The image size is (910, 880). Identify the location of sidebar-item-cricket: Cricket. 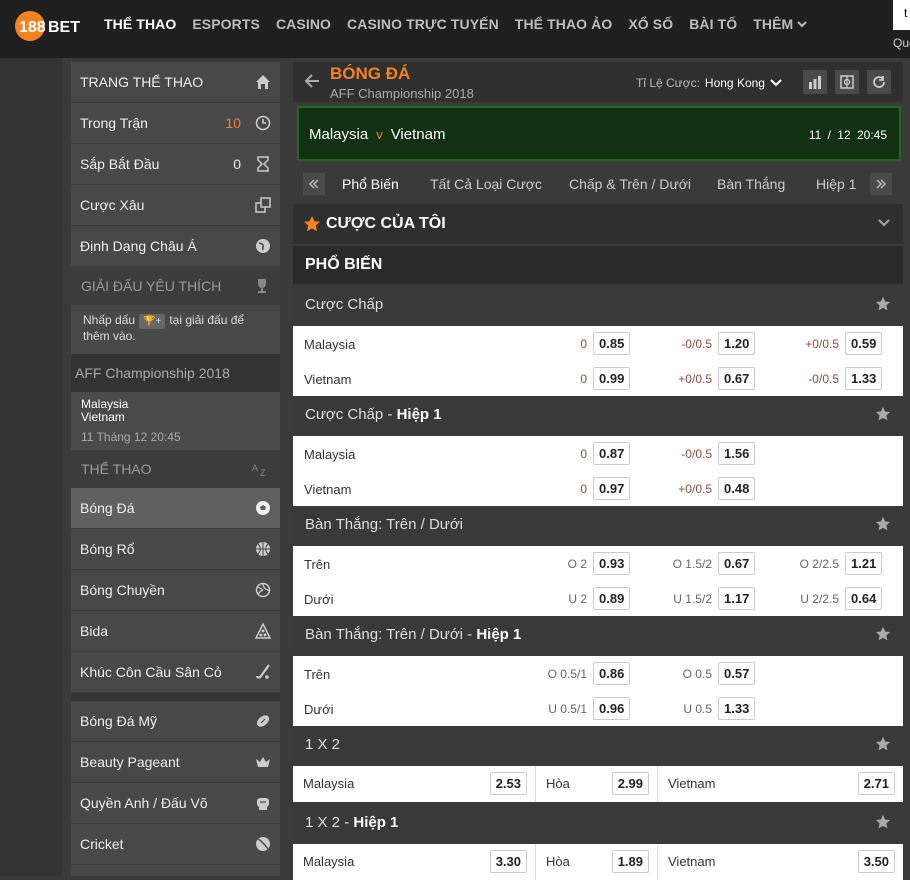
(175, 844).